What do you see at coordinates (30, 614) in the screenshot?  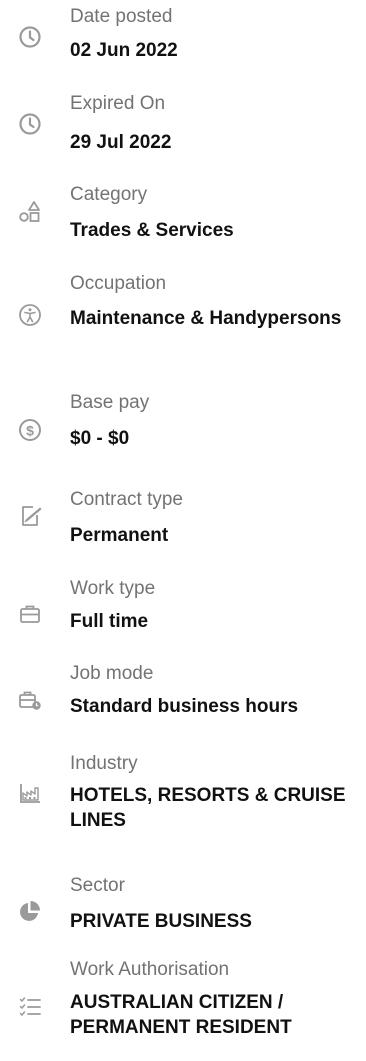 I see `briefcase-icon` at bounding box center [30, 614].